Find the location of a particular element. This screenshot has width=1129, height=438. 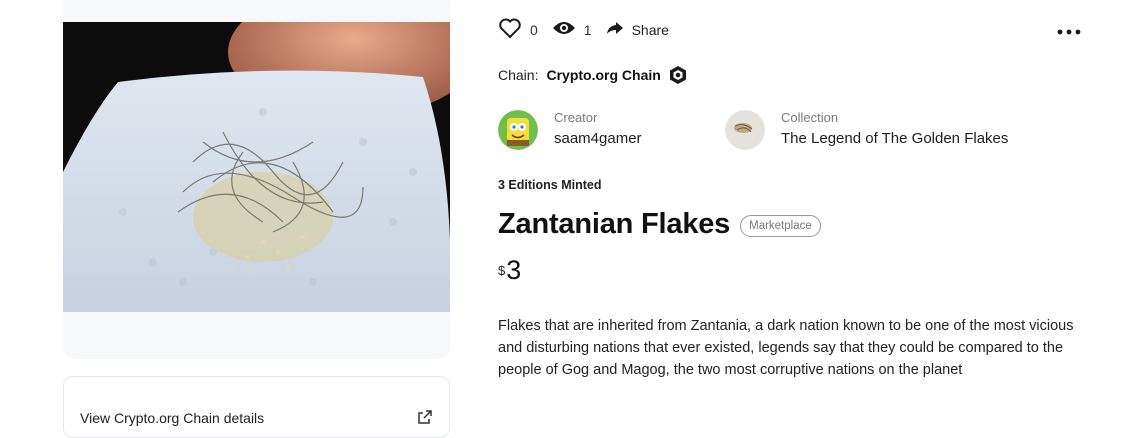

chain-row: Chain: Crypto.org Chain is located at coordinates (593, 75).